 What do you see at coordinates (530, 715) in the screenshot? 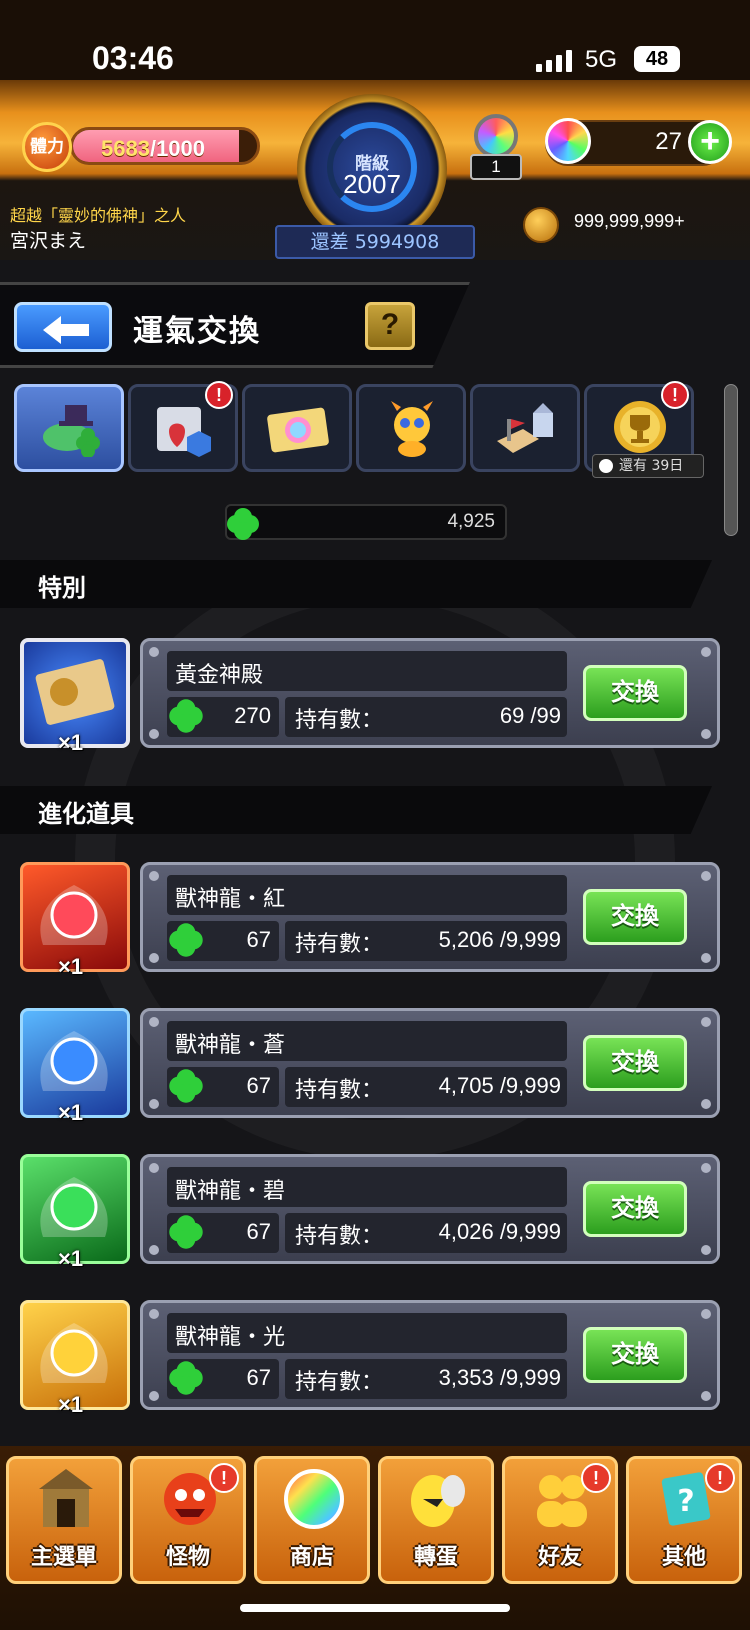
I see `owned-value: 69 /99` at bounding box center [530, 715].